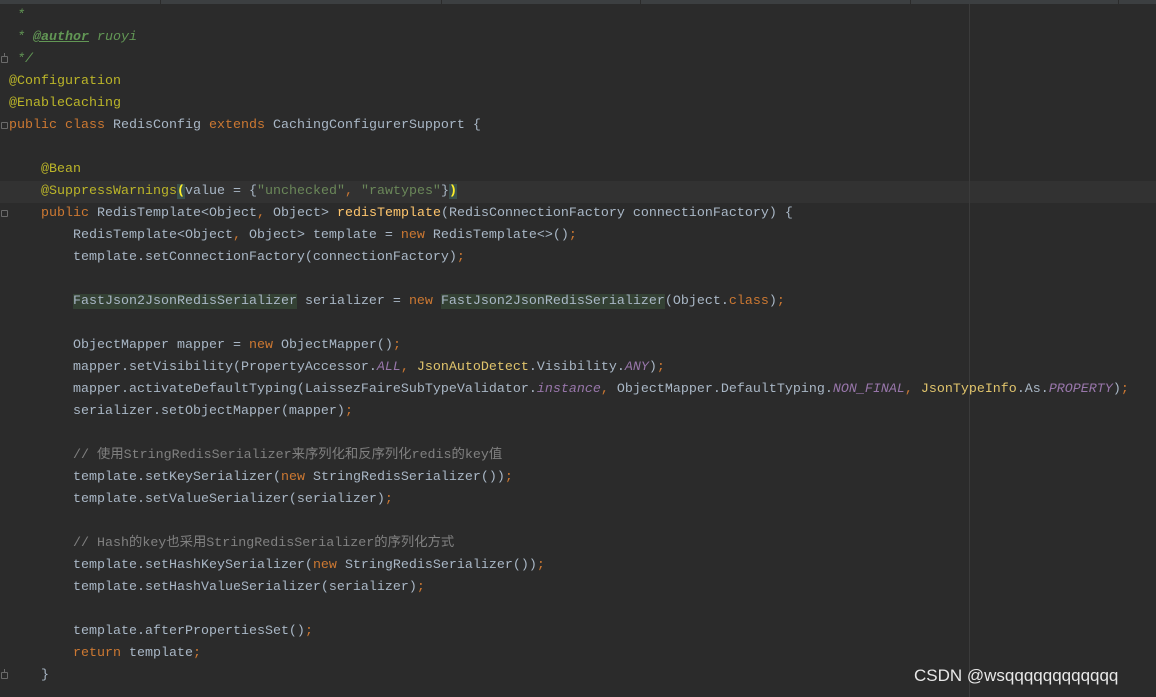 This screenshot has height=697, width=1156. Describe the element at coordinates (388, 367) in the screenshot. I see `code-token: ALL` at that location.